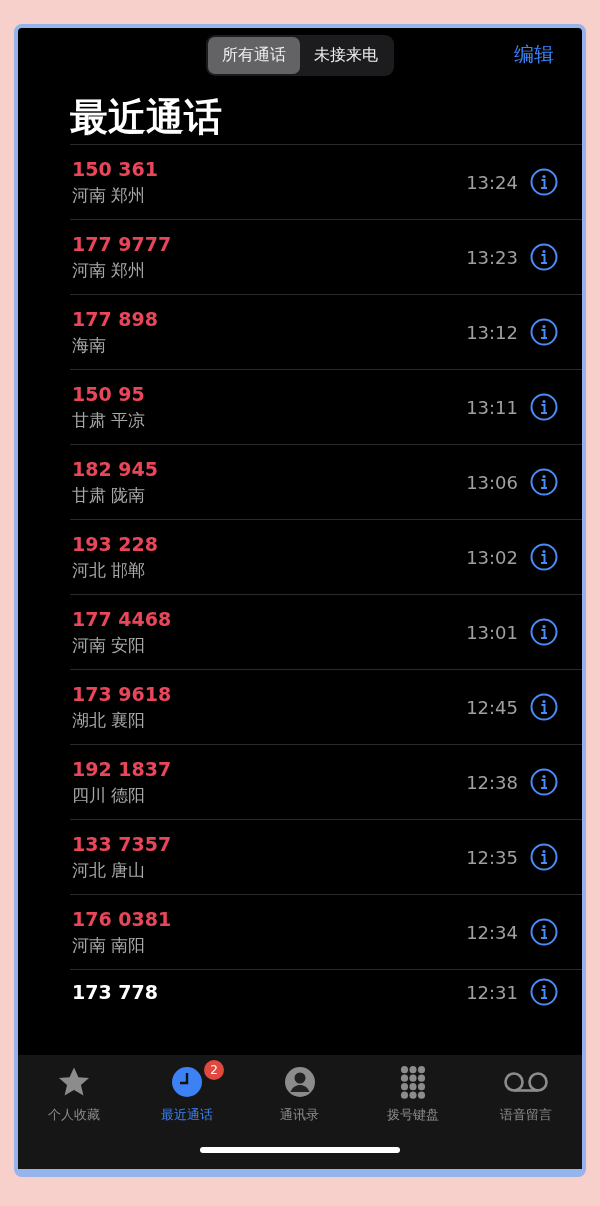 This screenshot has height=1206, width=600. What do you see at coordinates (492, 257) in the screenshot?
I see `call-time: 13:23` at bounding box center [492, 257].